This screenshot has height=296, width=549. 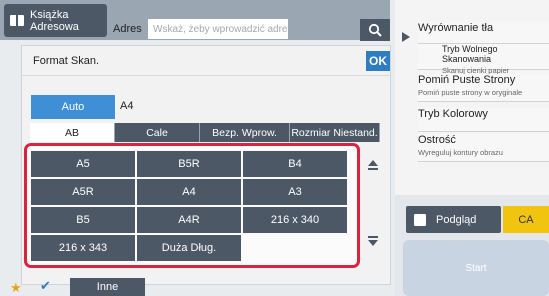 I want to click on option-title: Wyrównanie tła, so click(x=456, y=28).